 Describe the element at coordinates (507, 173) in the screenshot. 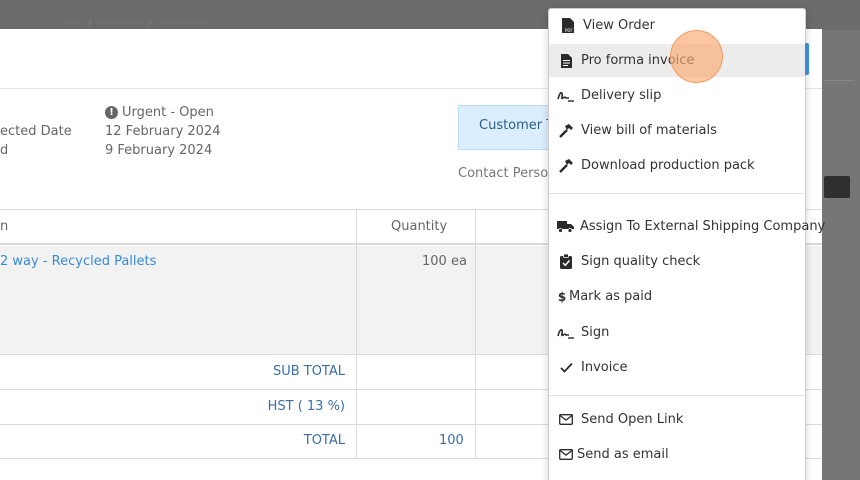

I see `contact-person-label: Contact Person` at that location.